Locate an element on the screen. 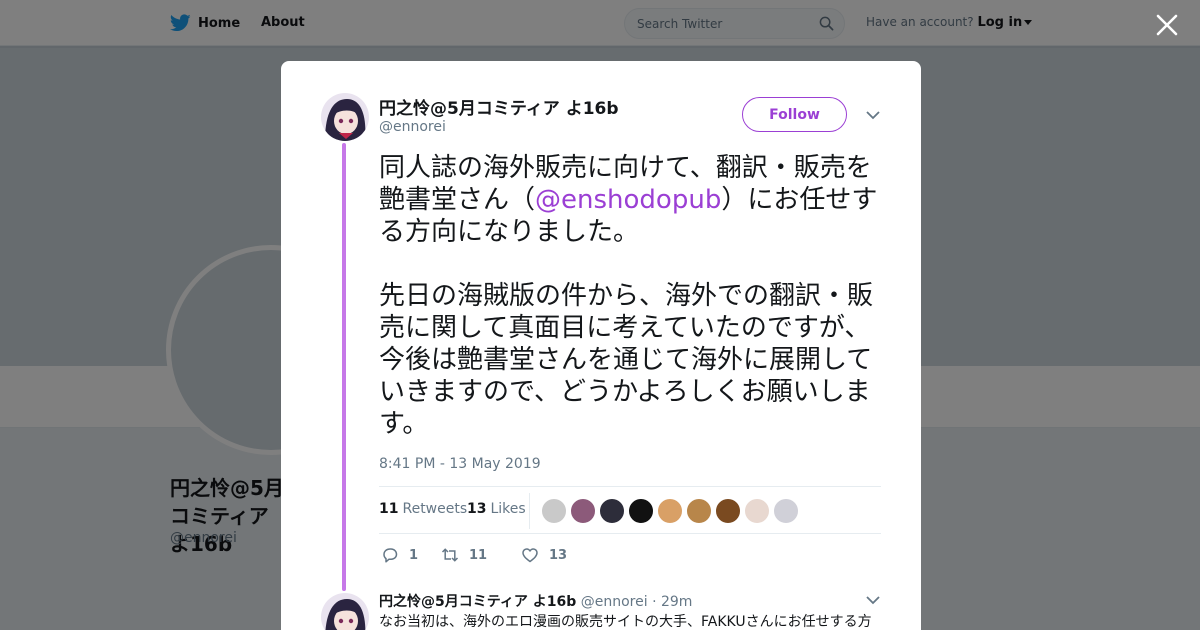  close-icon is located at coordinates (1167, 25).